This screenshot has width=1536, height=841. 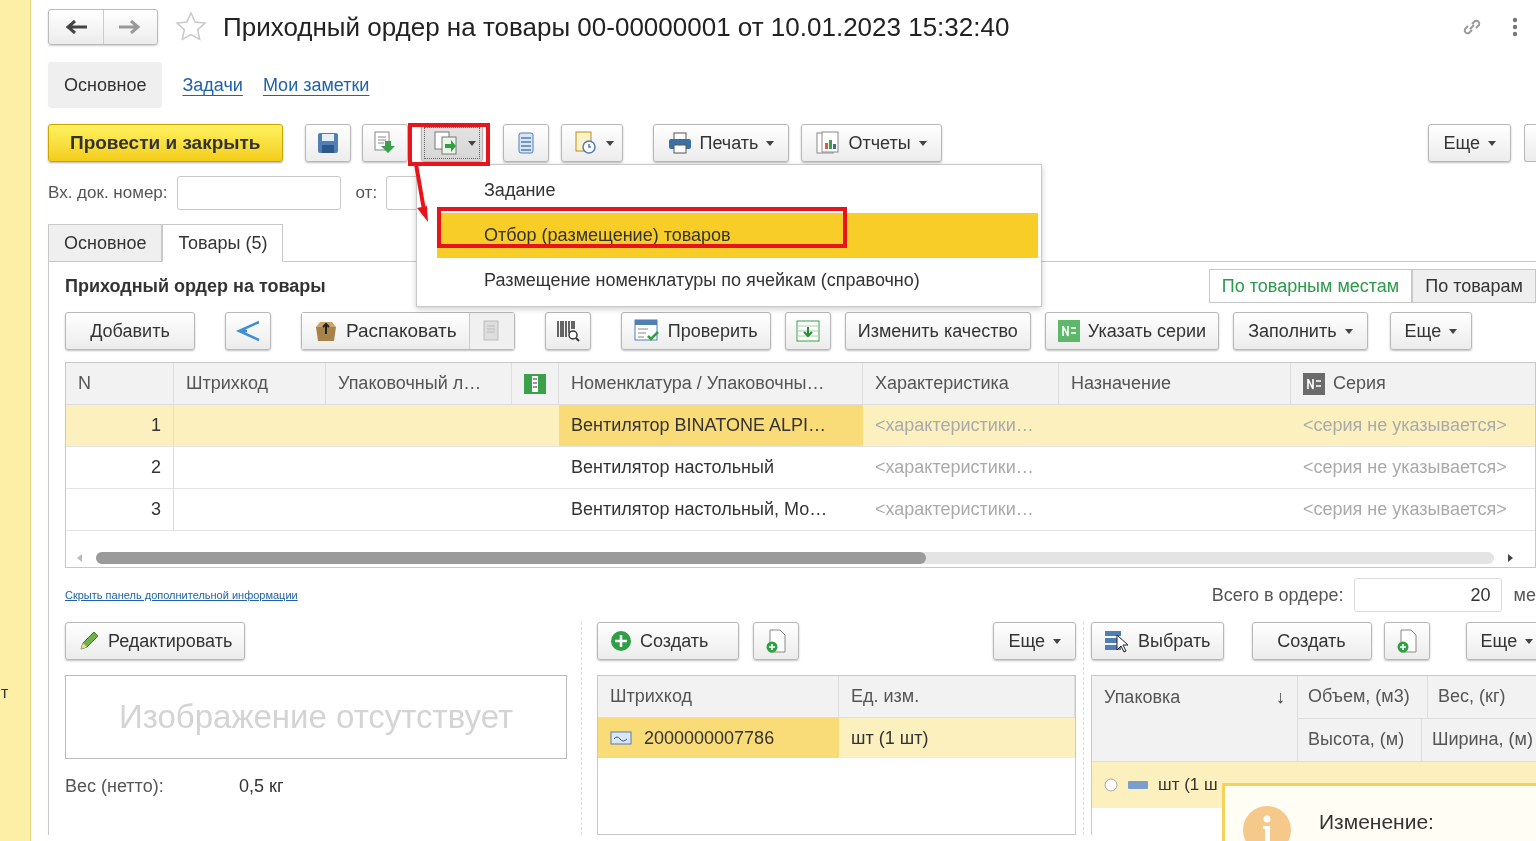 I want to click on table-cell-text: шт (1 шт), so click(x=890, y=738).